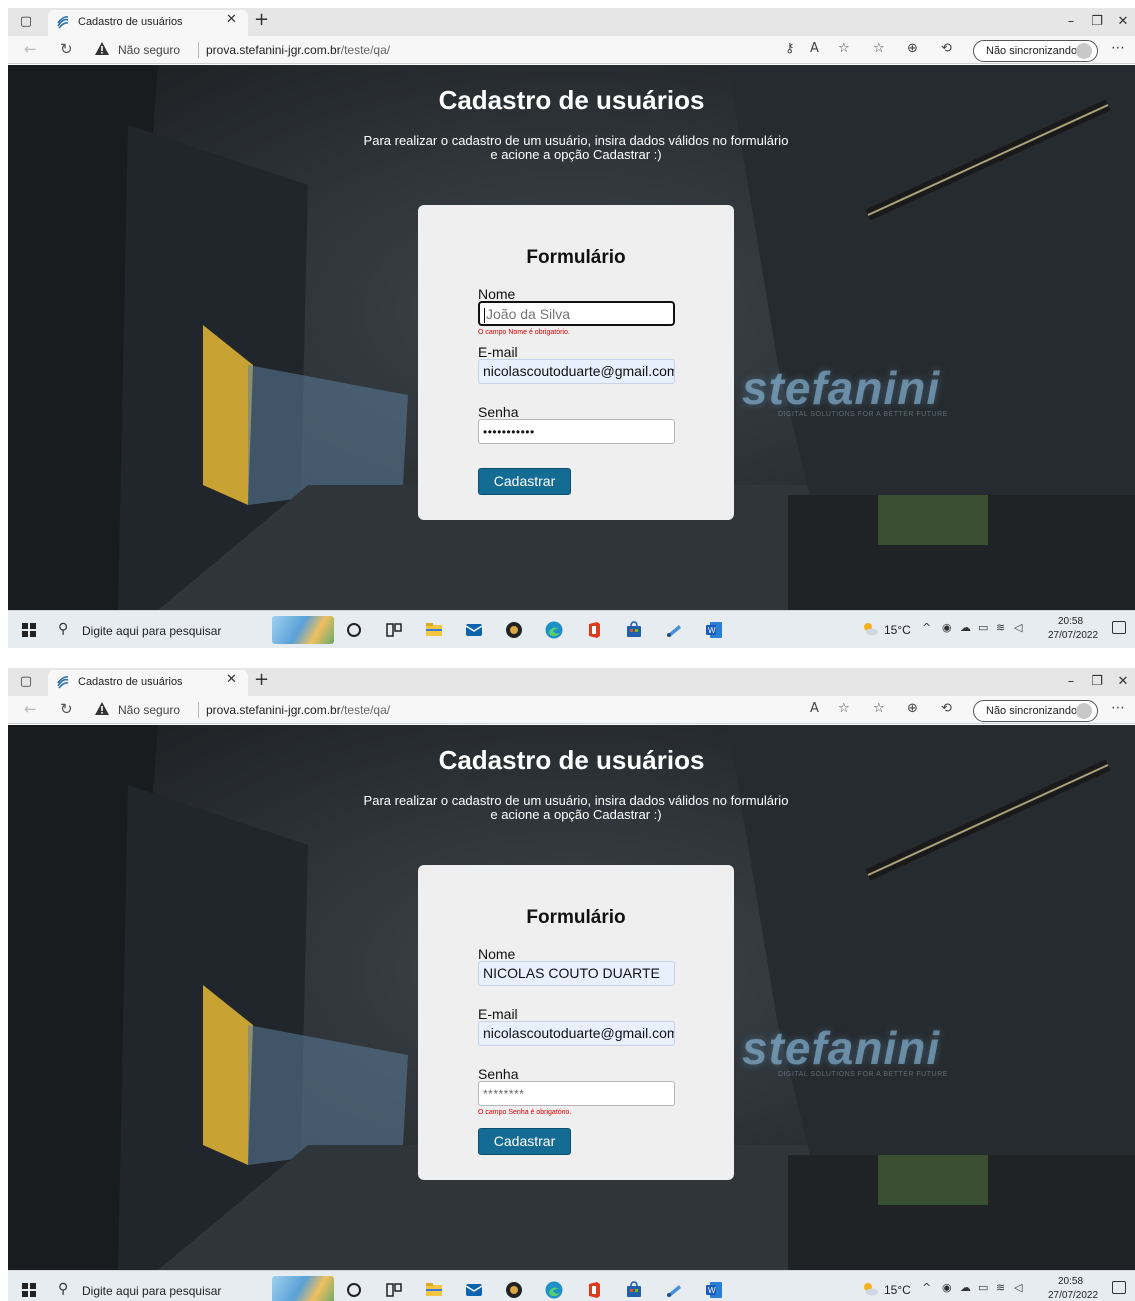 This screenshot has height=1301, width=1135. I want to click on password-input: •••••••••••, so click(576, 431).